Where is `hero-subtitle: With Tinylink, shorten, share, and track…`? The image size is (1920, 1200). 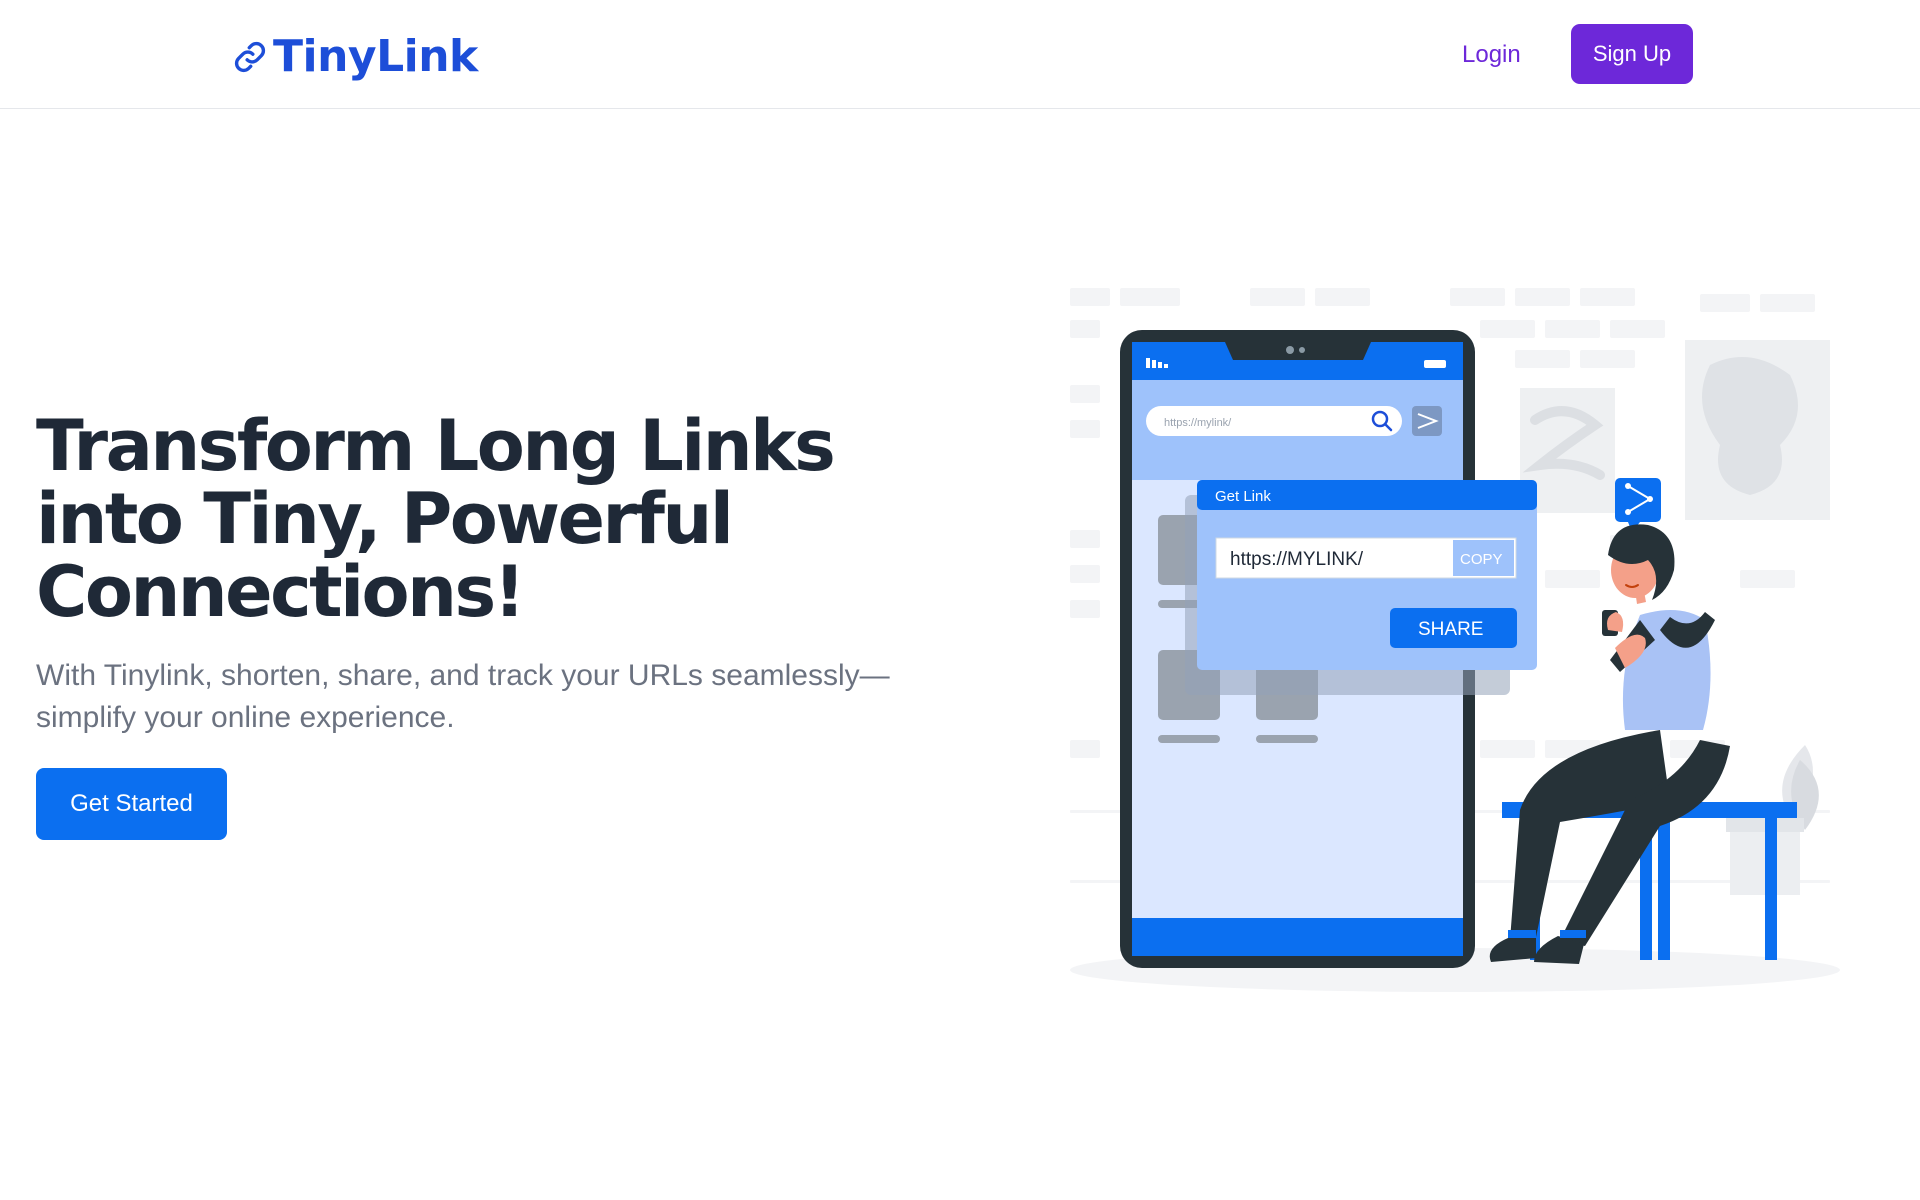
hero-subtitle: With Tinylink, shorten, share, and track… is located at coordinates (463, 696).